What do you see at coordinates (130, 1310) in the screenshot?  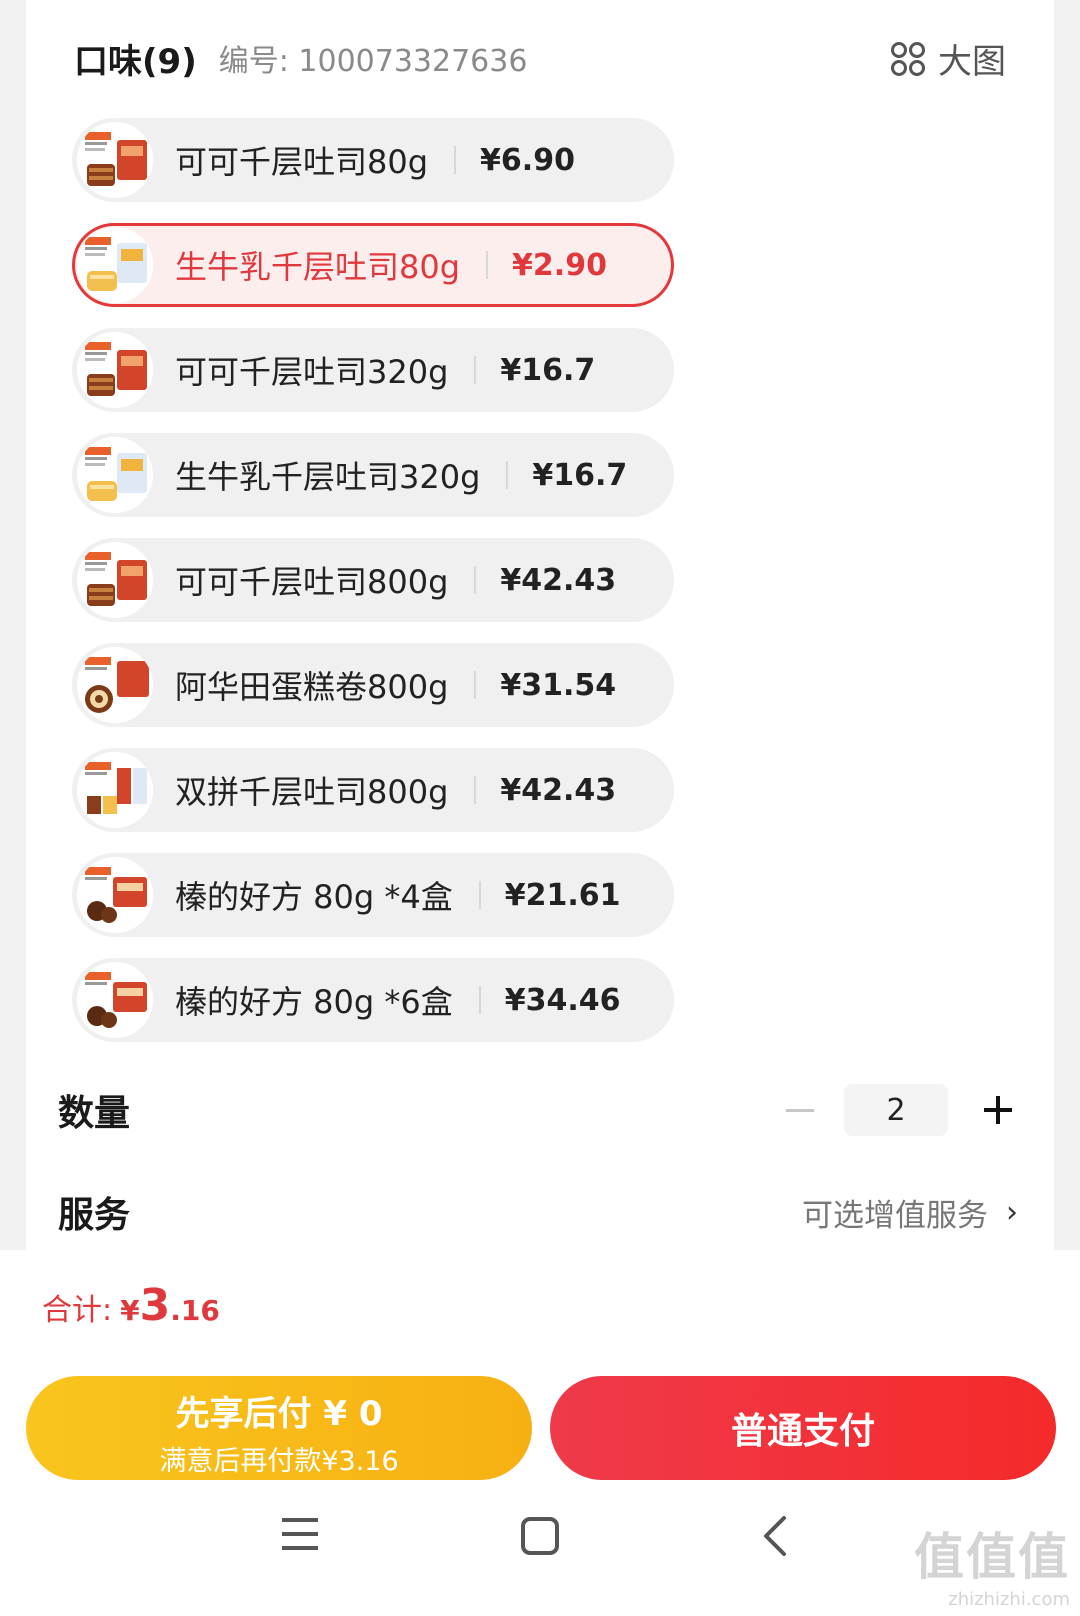 I see `total-currency: ¥` at bounding box center [130, 1310].